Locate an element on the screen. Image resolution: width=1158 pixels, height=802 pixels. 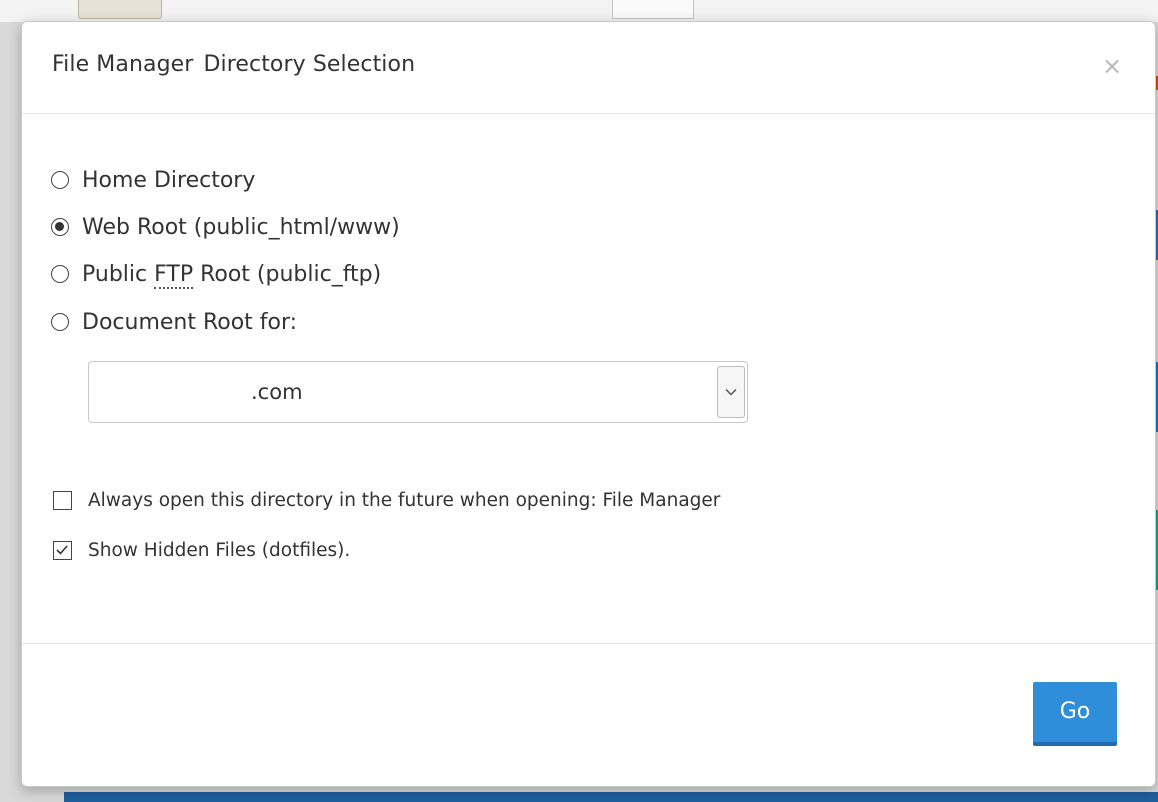
radio-web-root: Web Root (public_html/www) is located at coordinates (225, 227).